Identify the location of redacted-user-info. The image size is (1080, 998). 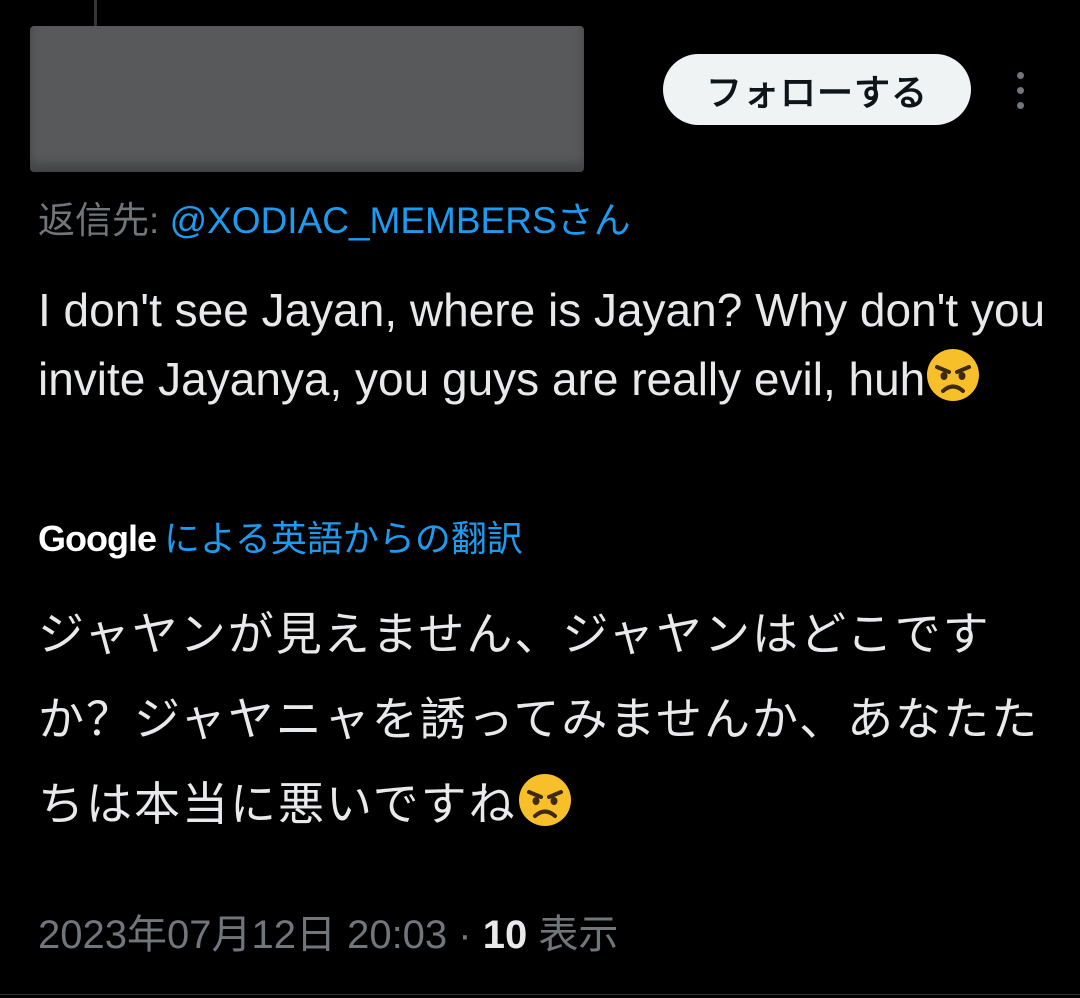
(307, 99).